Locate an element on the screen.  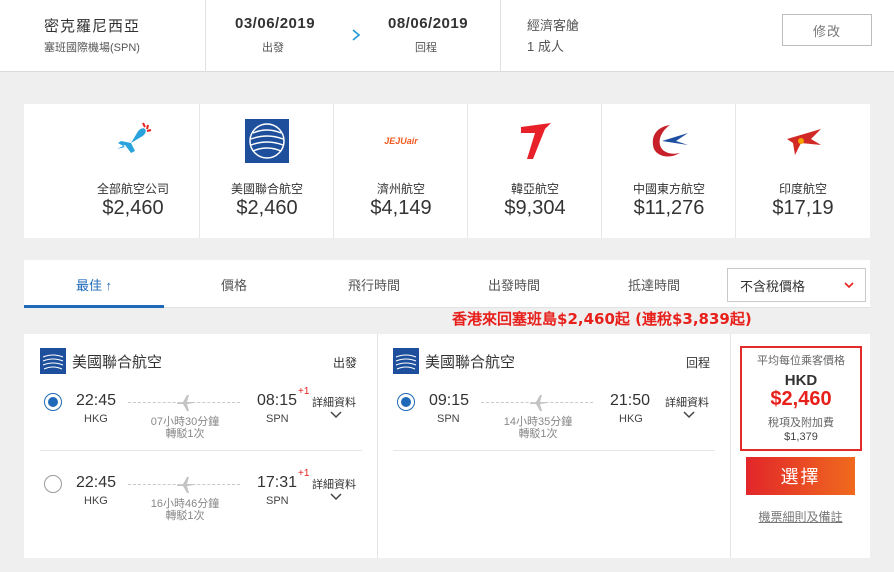
jejuair-logo-text: JEJUair is located at coordinates (401, 141).